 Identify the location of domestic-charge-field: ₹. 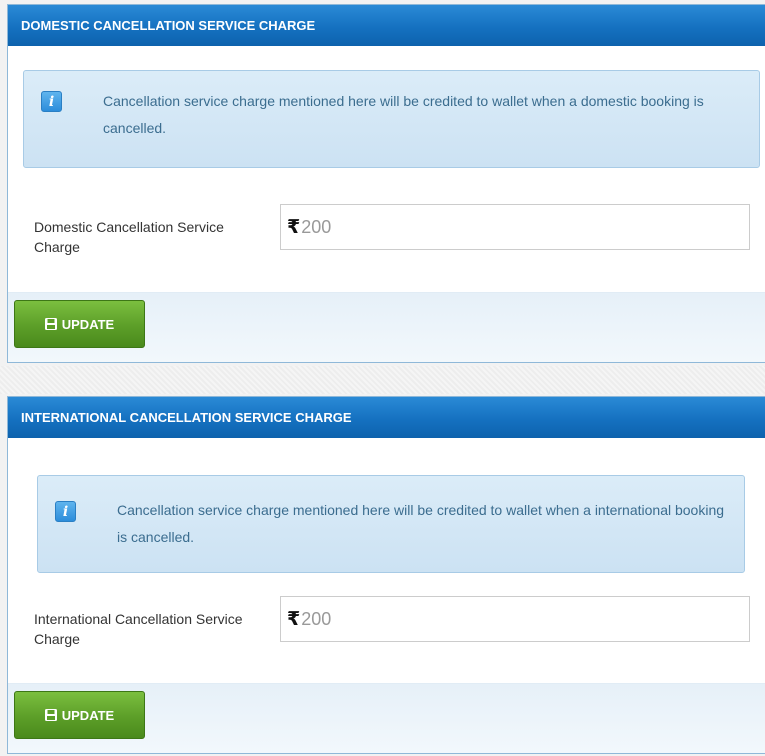
(515, 227).